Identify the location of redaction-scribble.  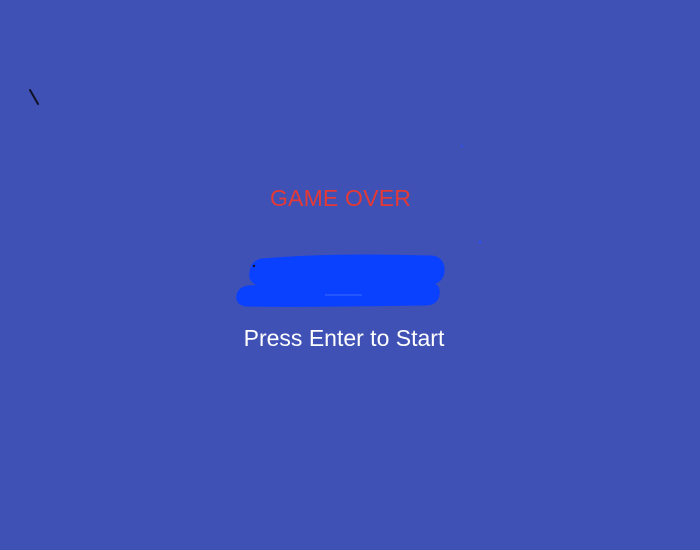
(340, 280).